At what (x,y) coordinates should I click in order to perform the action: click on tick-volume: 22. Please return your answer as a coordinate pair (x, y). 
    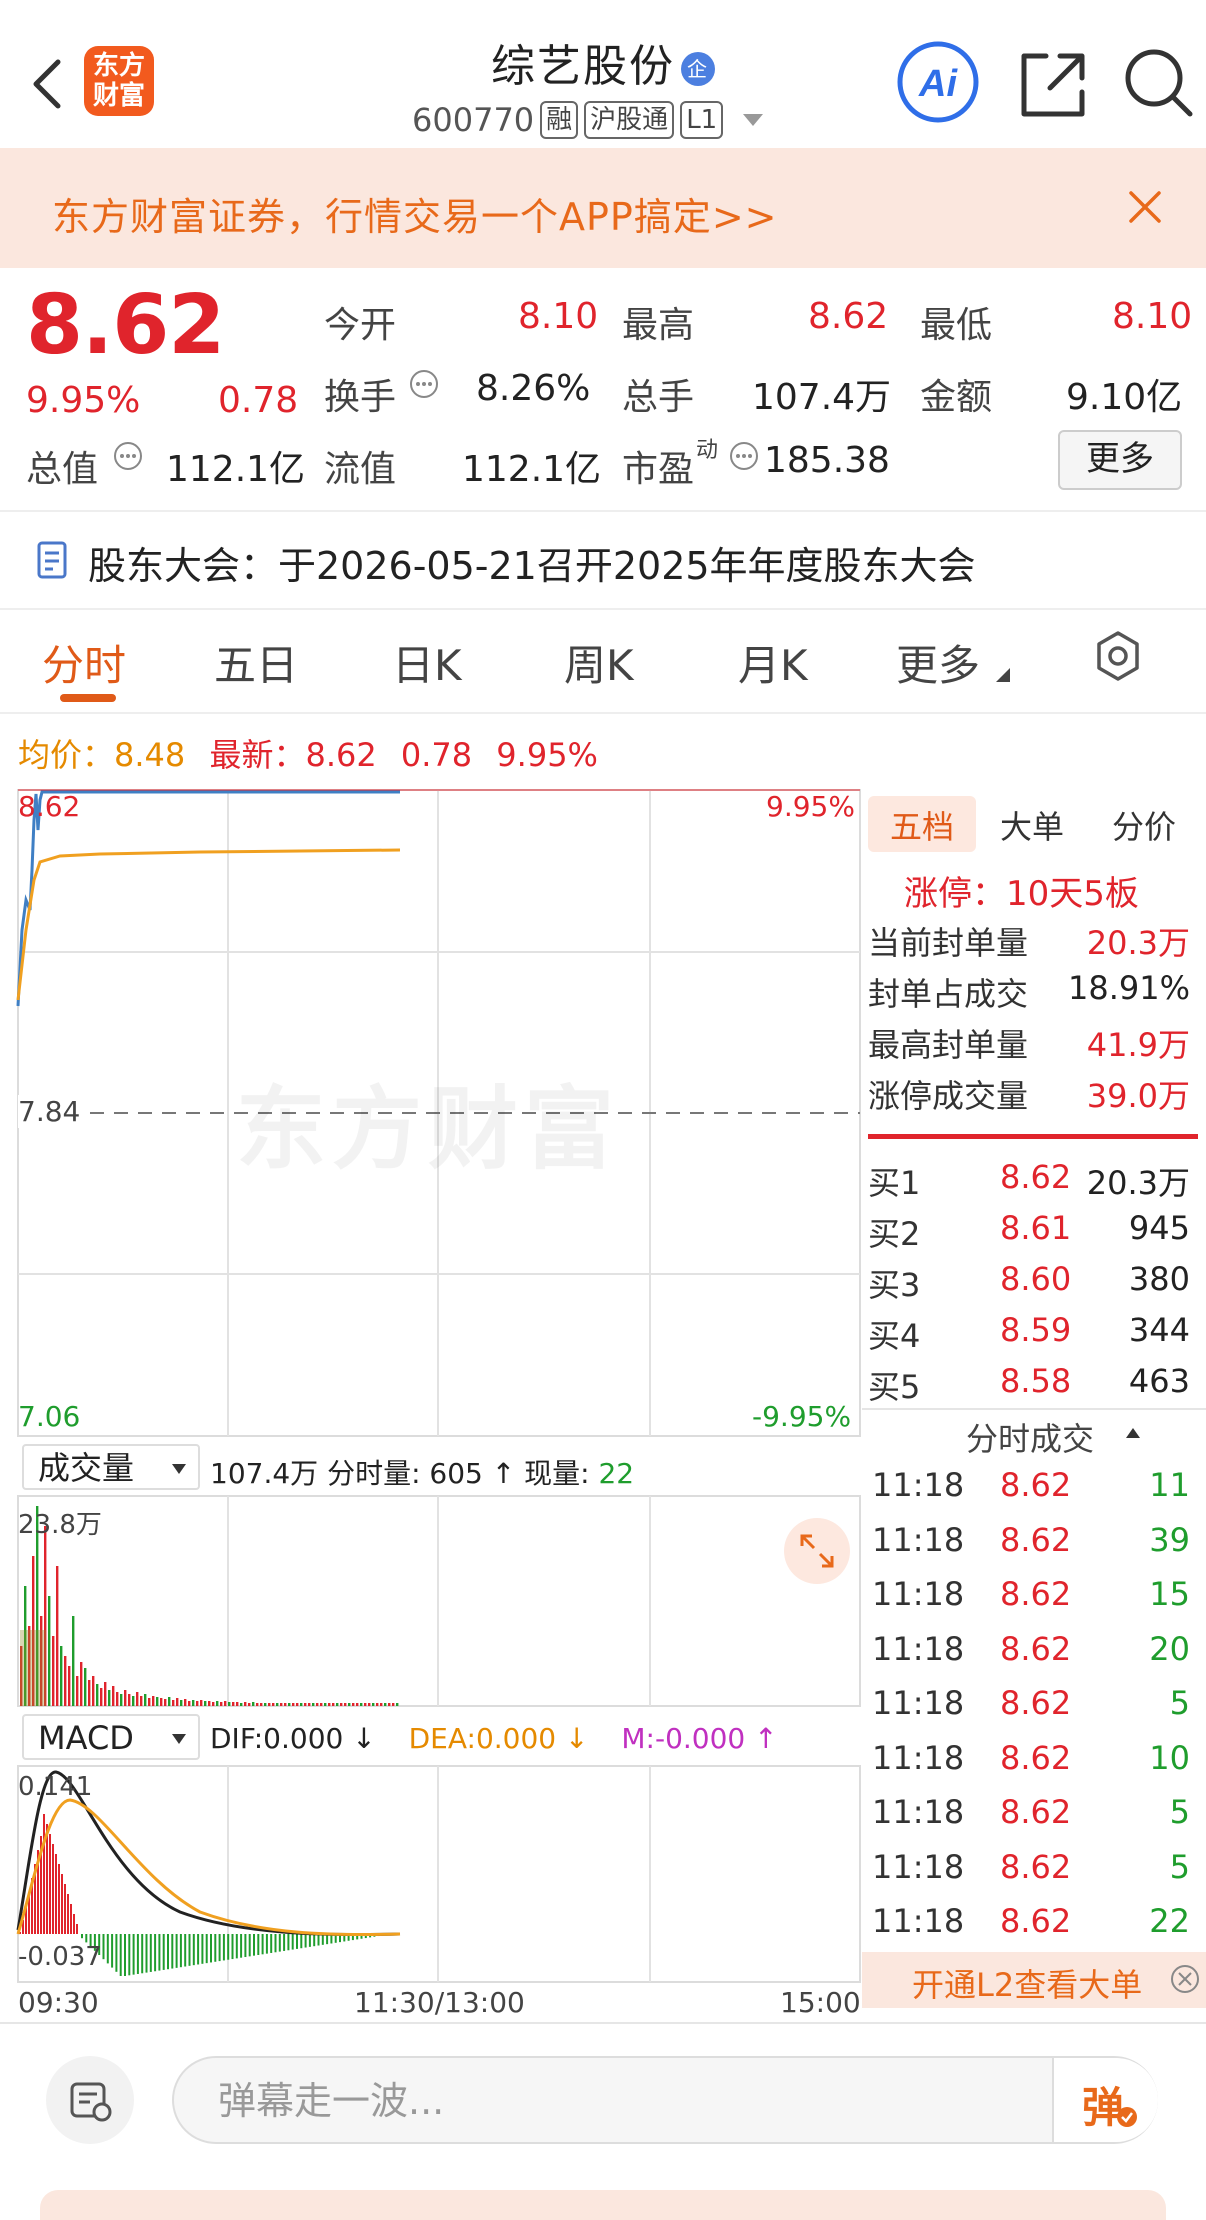
    Looking at the image, I should click on (1169, 1921).